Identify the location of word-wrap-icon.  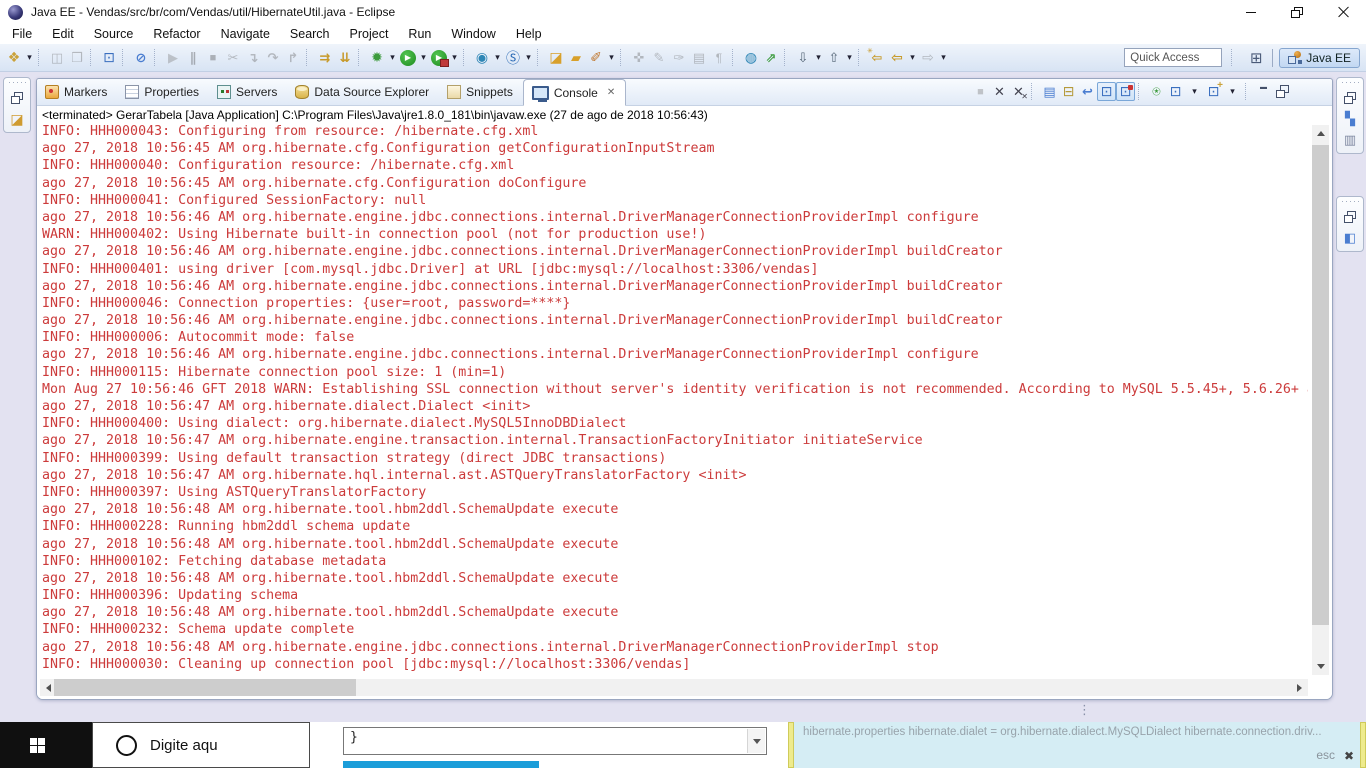
(1087, 91).